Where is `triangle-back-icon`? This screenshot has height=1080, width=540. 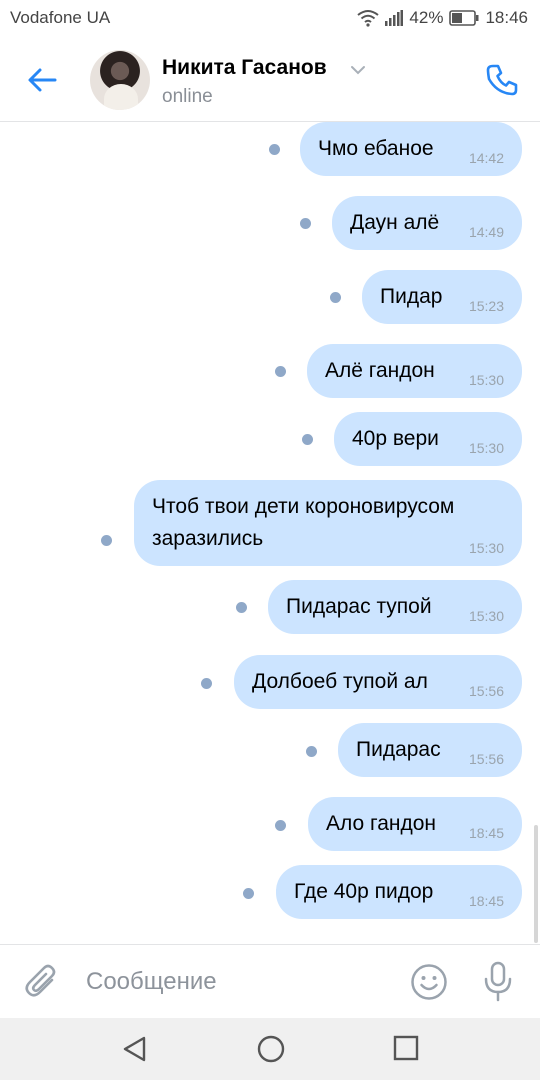
triangle-back-icon is located at coordinates (135, 1052).